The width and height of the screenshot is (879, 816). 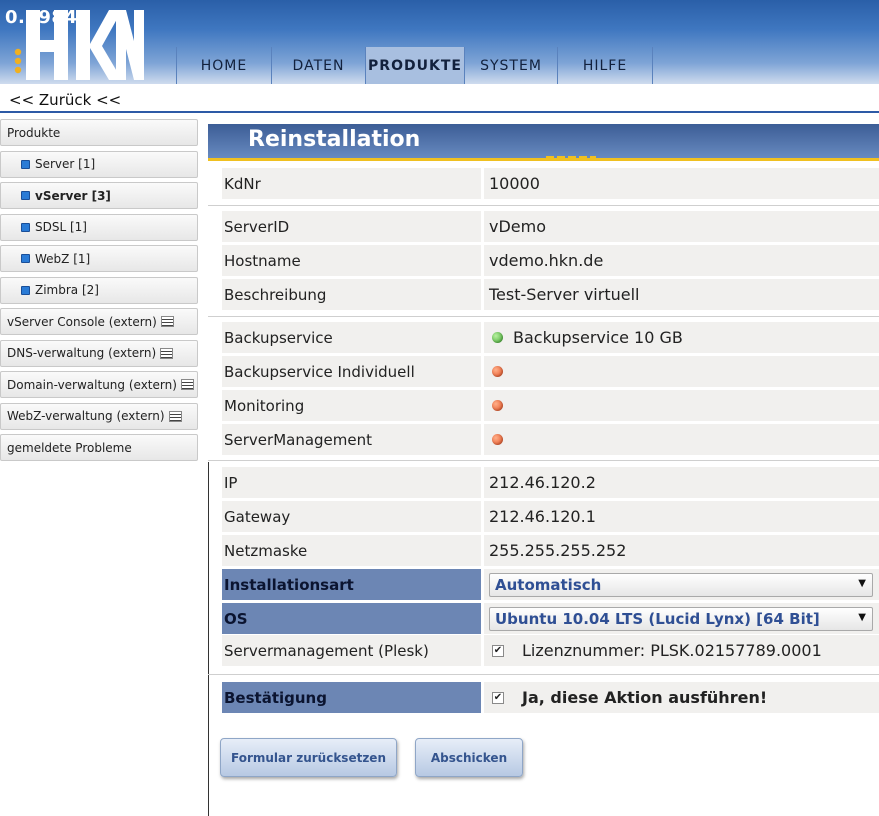 What do you see at coordinates (92, 384) in the screenshot?
I see `sidebar-item-label: Domain-verwaltung (extern)` at bounding box center [92, 384].